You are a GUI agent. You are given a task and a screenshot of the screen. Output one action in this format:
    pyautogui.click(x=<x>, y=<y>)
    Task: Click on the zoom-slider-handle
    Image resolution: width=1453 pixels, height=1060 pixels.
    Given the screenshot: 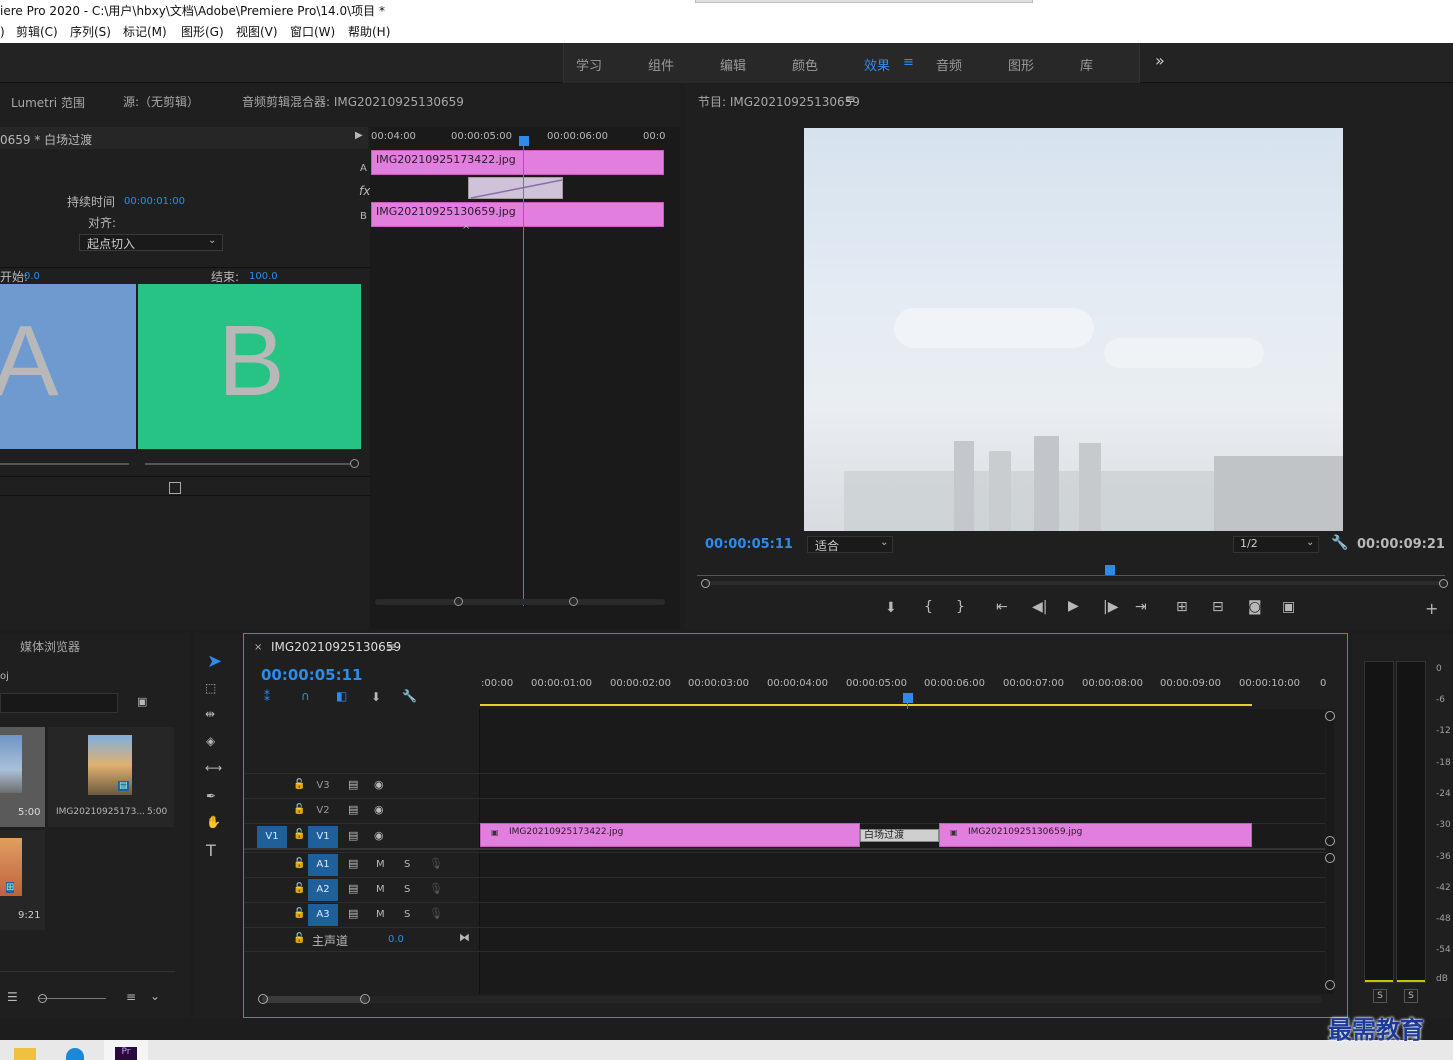 What is the action you would take?
    pyautogui.click(x=42, y=998)
    